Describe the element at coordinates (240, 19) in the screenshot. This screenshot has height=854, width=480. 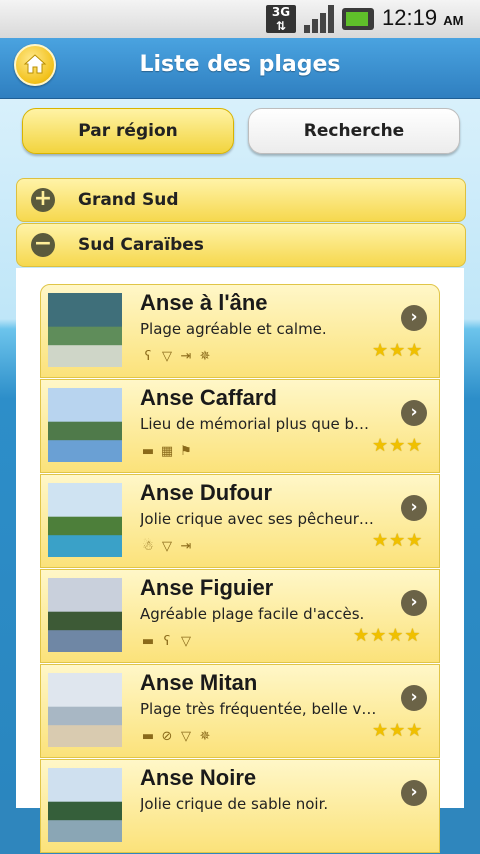
I see `status-bar: 3G ⇅ 12:19 AM` at that location.